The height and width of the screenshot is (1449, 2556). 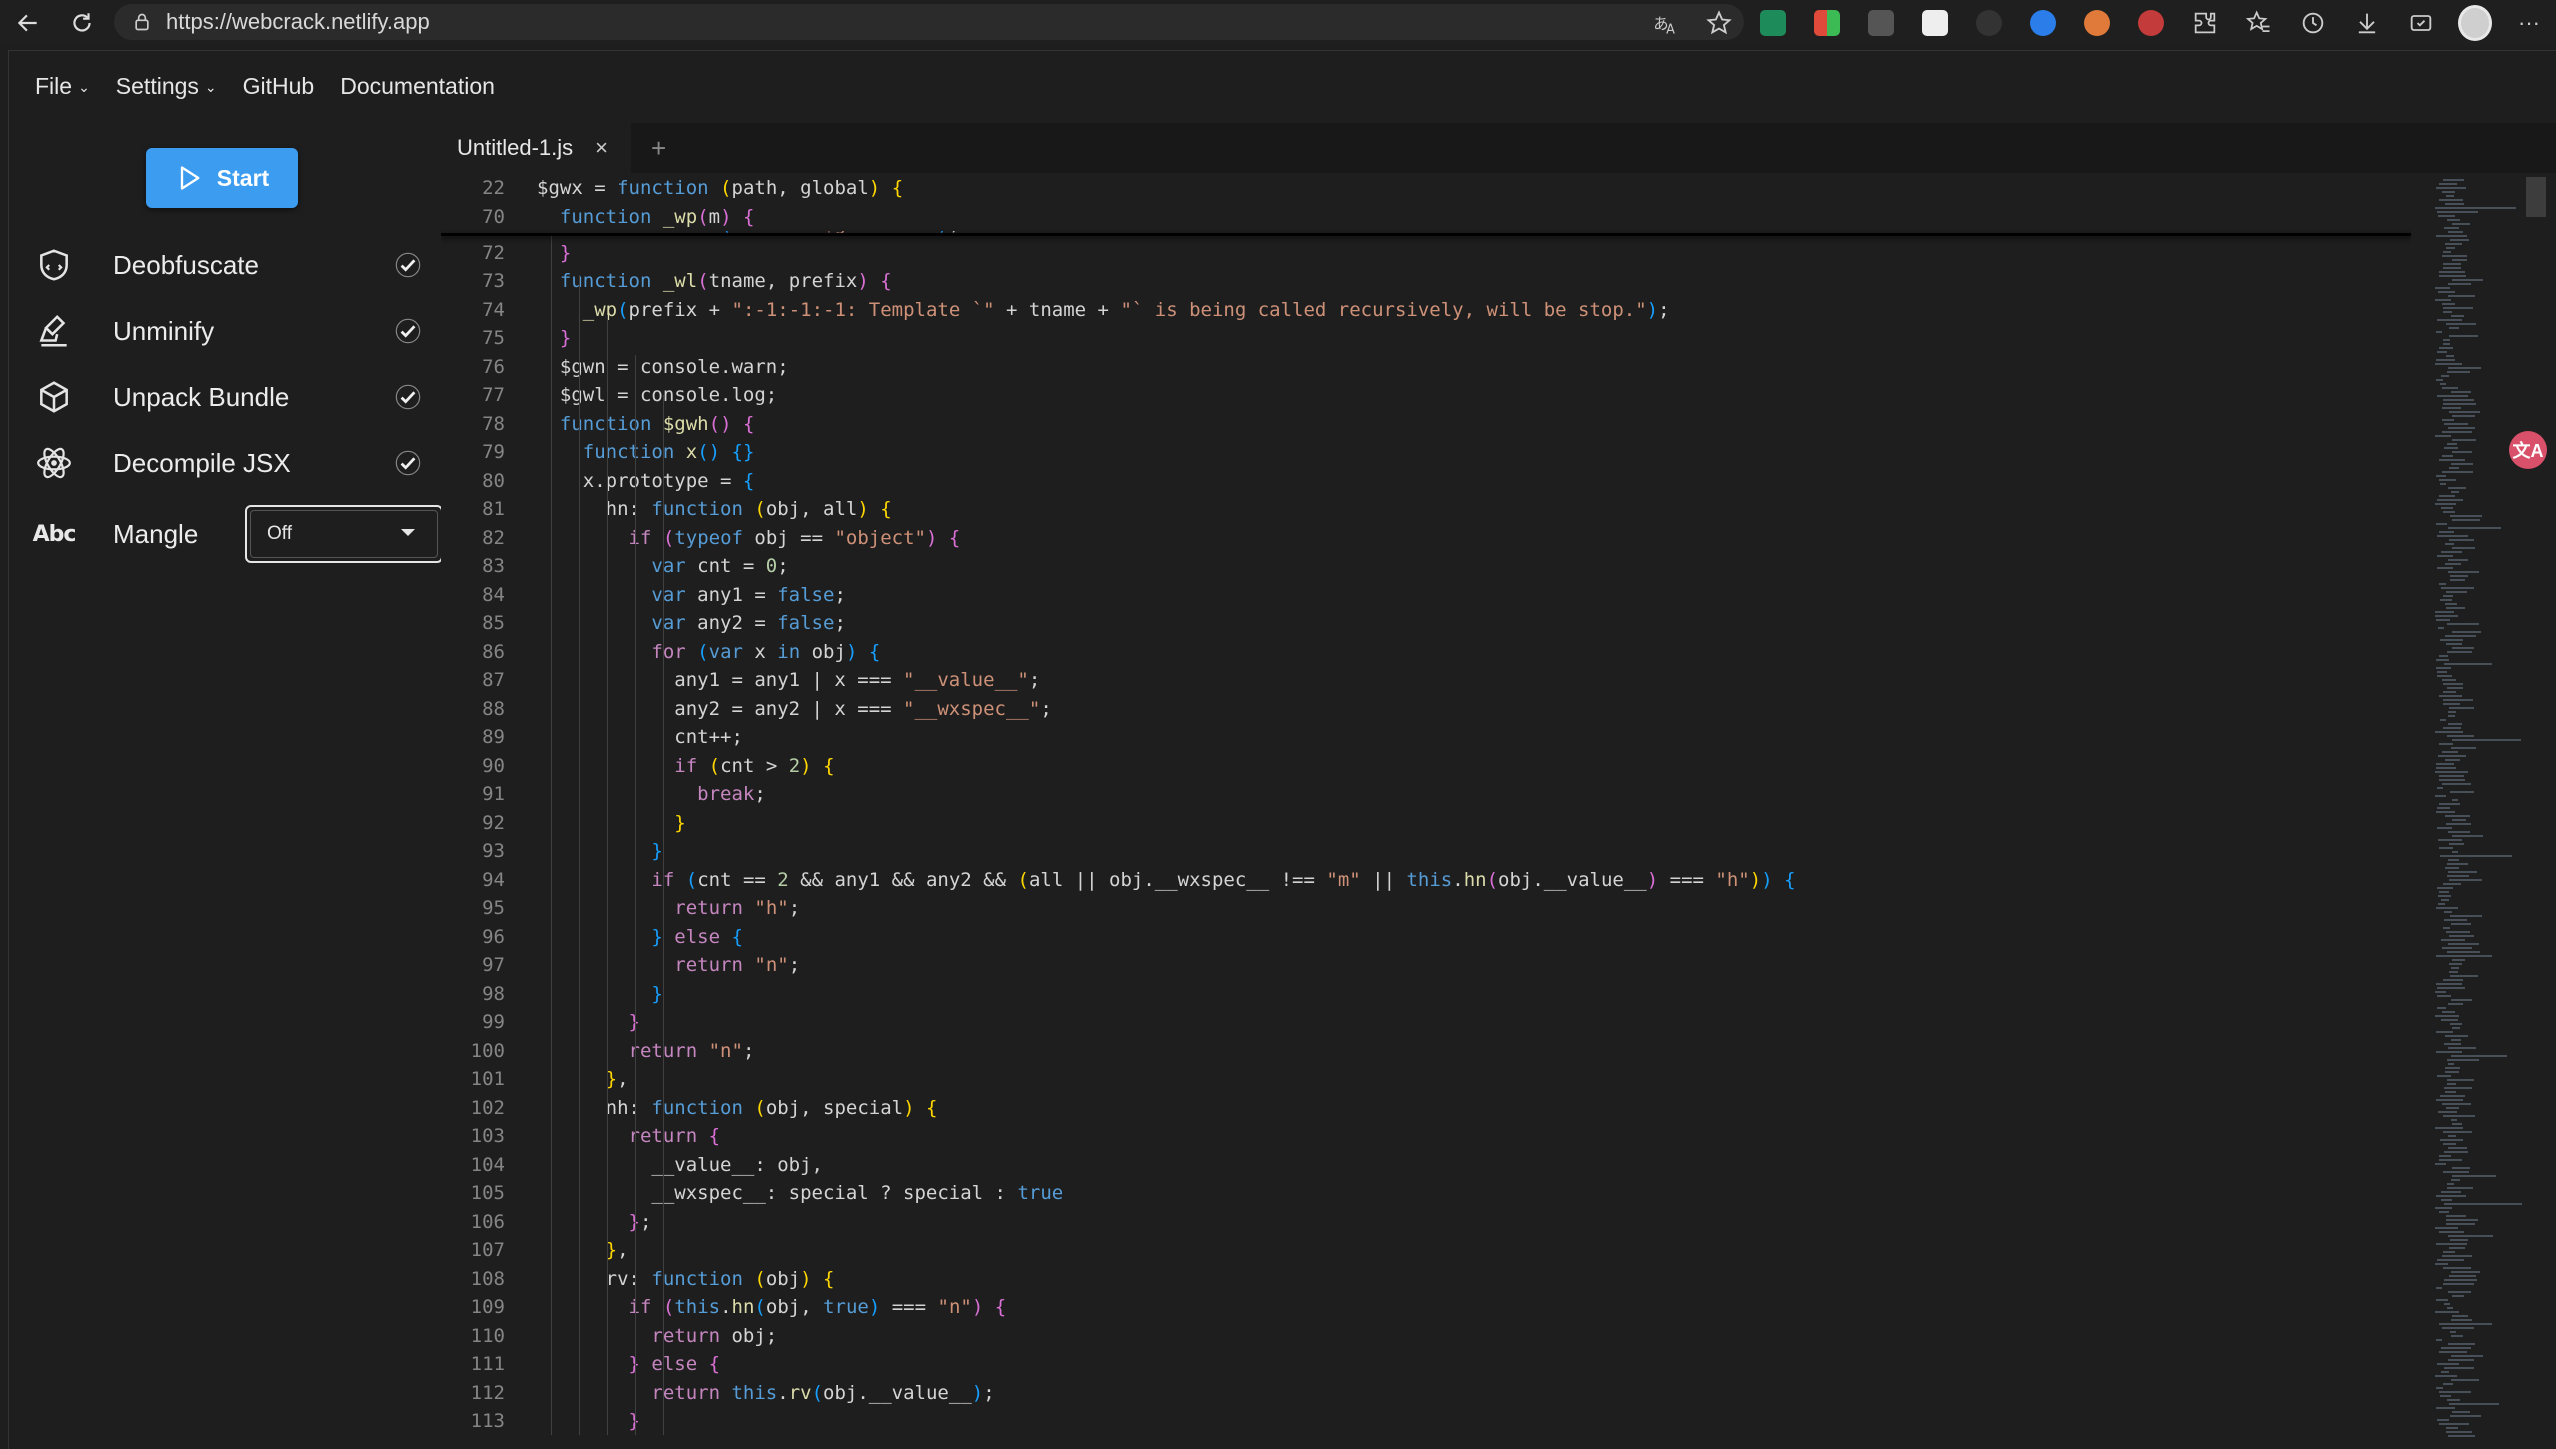 What do you see at coordinates (1426, 253) in the screenshot?
I see `code-line: 72 }` at bounding box center [1426, 253].